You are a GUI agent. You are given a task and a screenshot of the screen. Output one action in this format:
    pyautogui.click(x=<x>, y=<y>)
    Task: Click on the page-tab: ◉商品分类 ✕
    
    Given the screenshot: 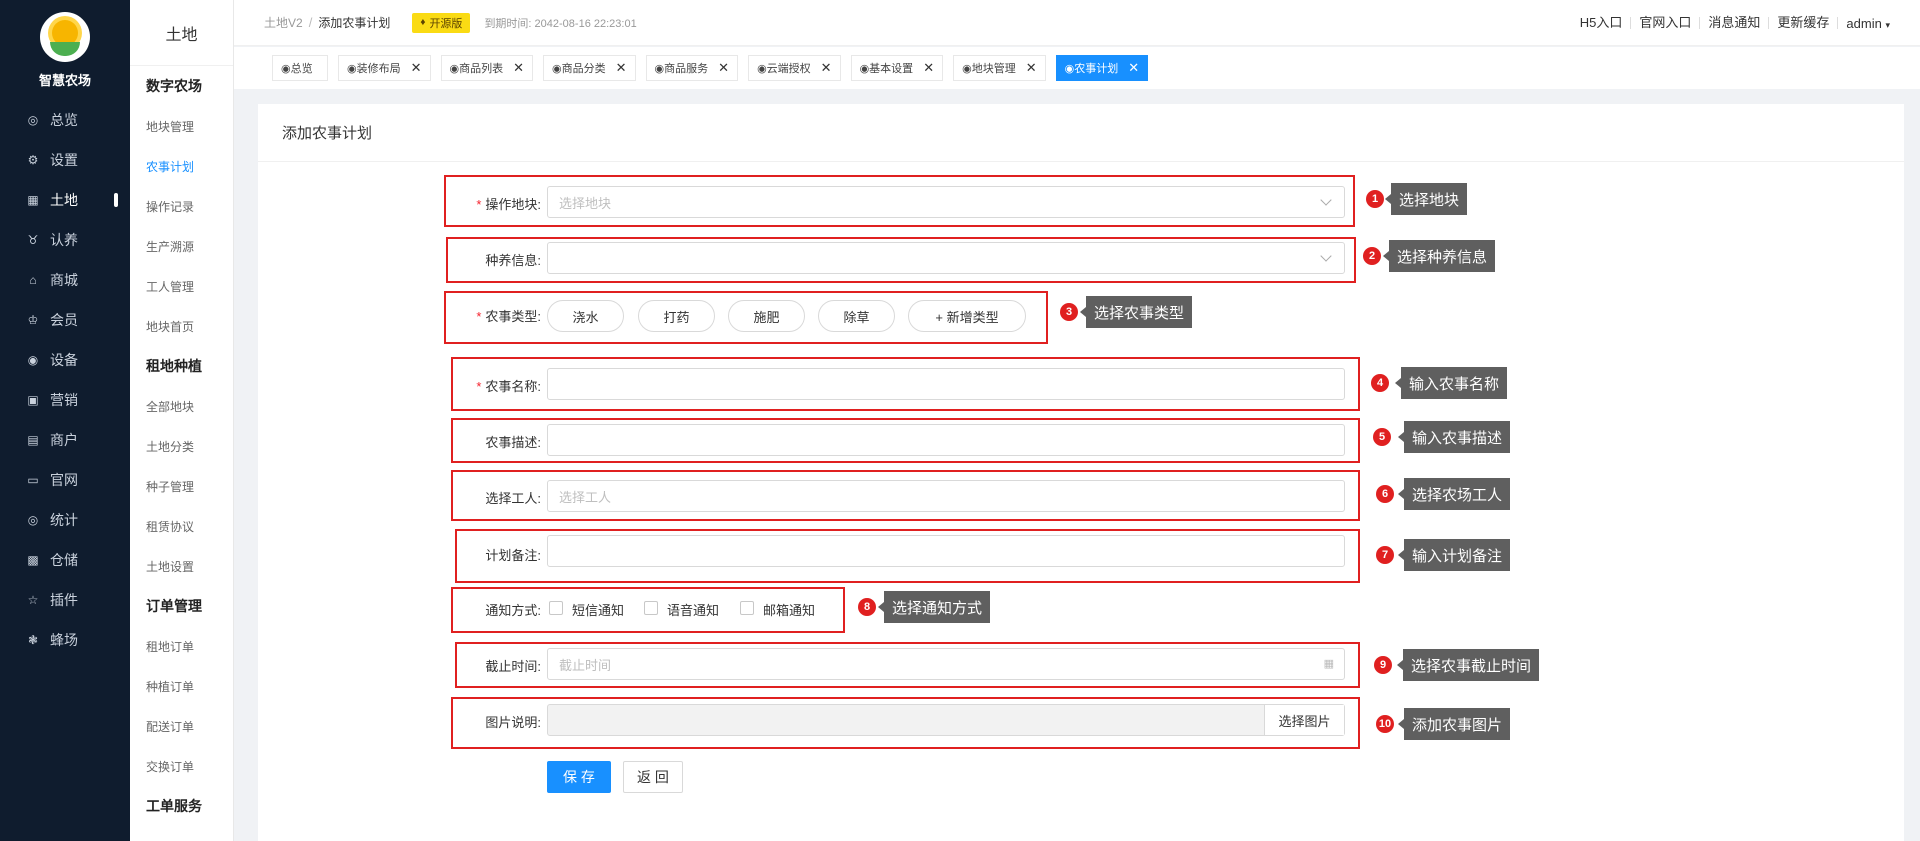 What is the action you would take?
    pyautogui.click(x=589, y=68)
    